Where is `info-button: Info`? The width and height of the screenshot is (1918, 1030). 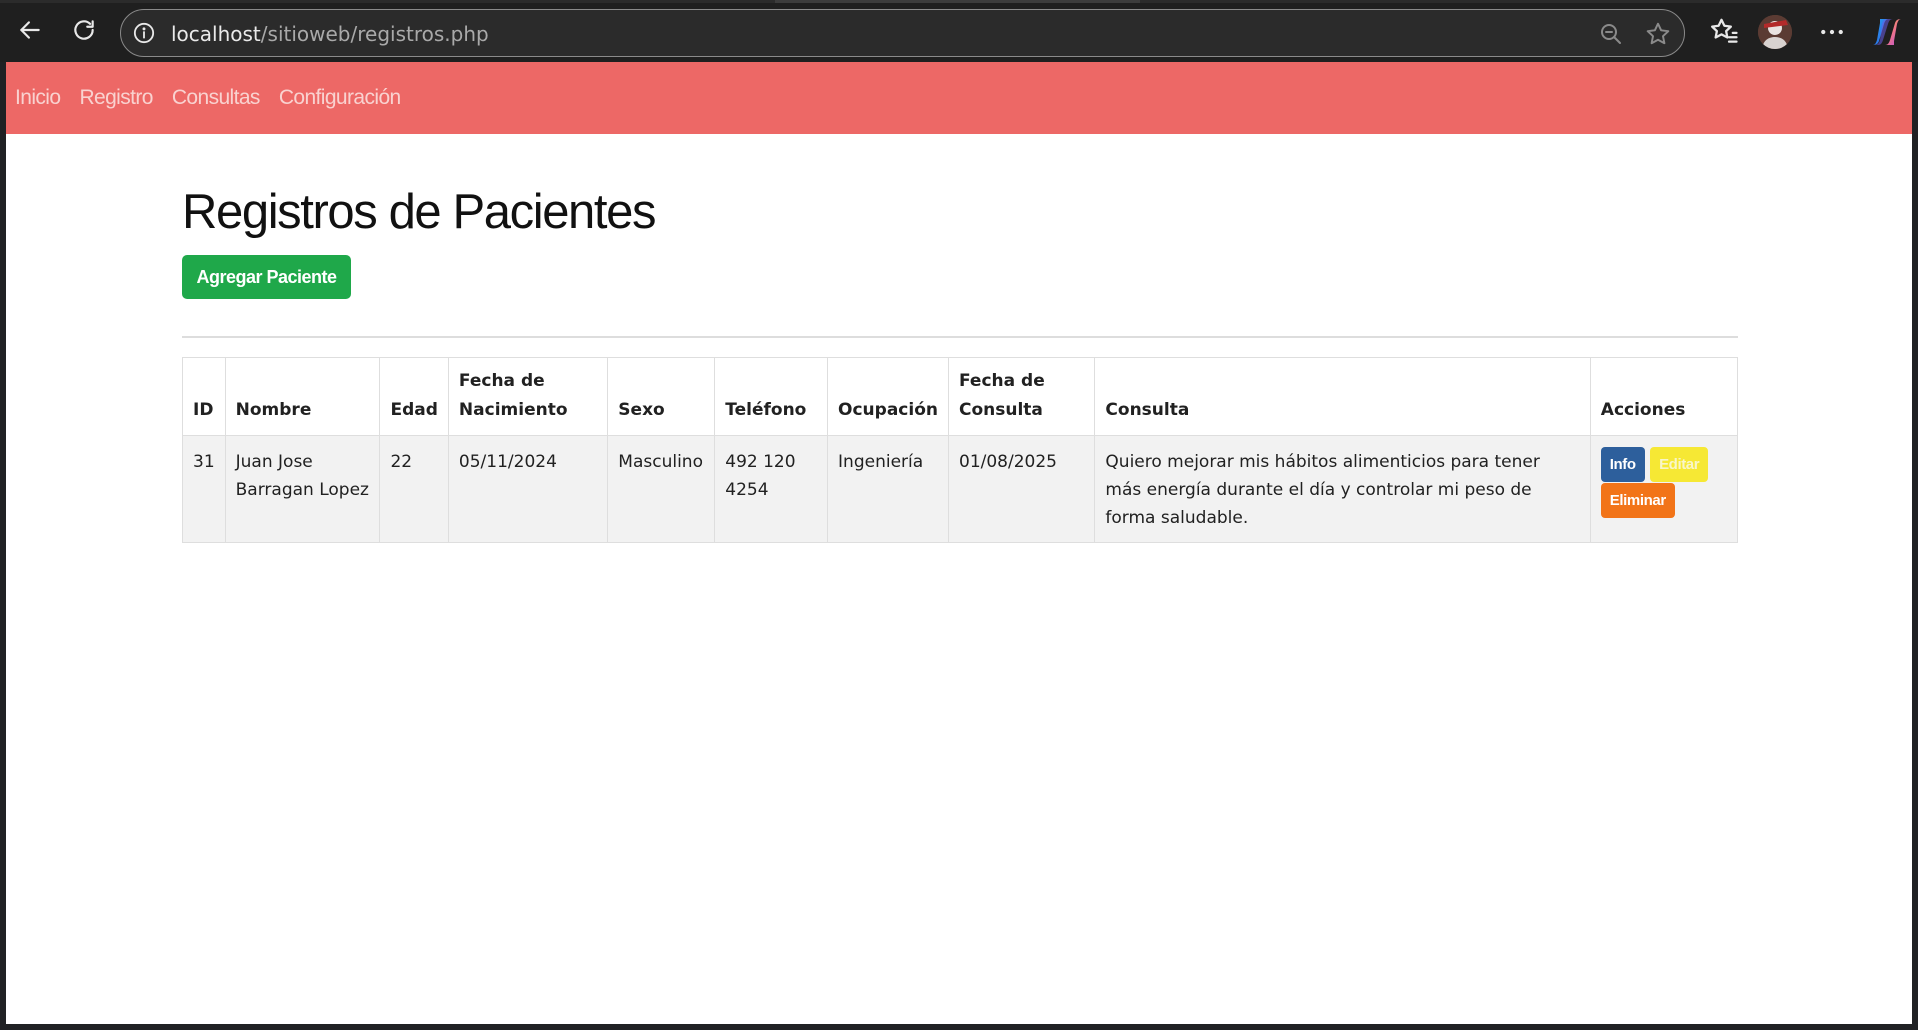
info-button: Info is located at coordinates (1622, 464).